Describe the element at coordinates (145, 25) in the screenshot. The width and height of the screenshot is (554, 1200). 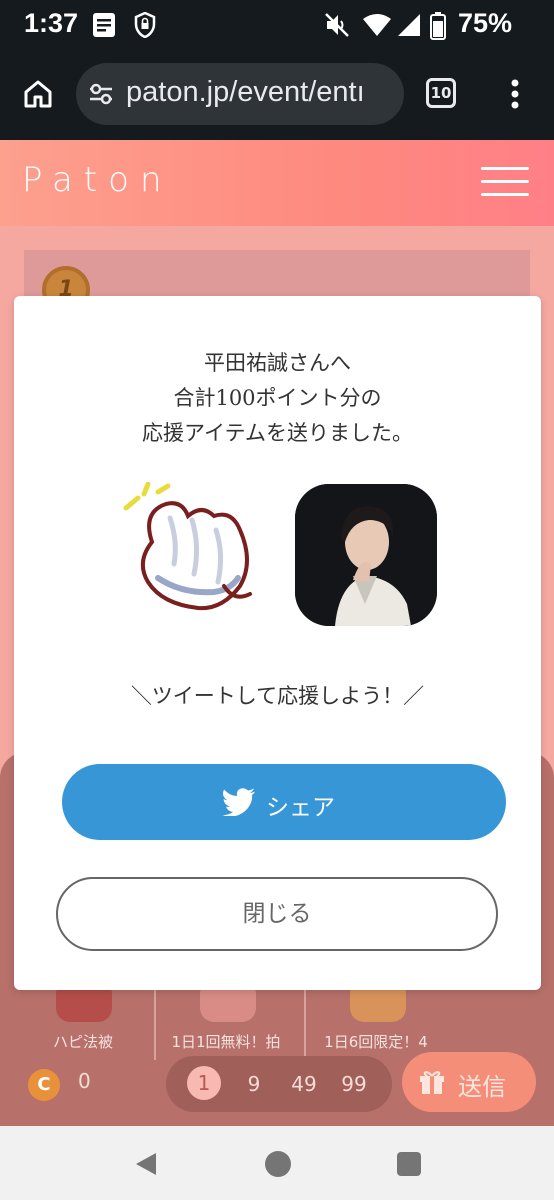
I see `shield-lock-icon` at that location.